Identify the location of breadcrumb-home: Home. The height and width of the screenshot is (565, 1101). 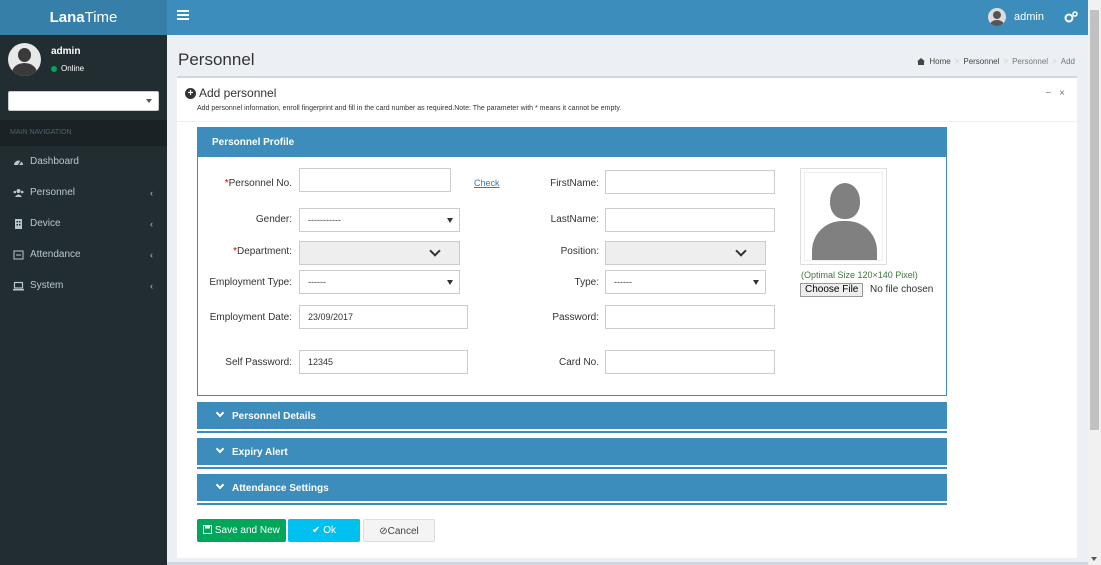
(939, 61).